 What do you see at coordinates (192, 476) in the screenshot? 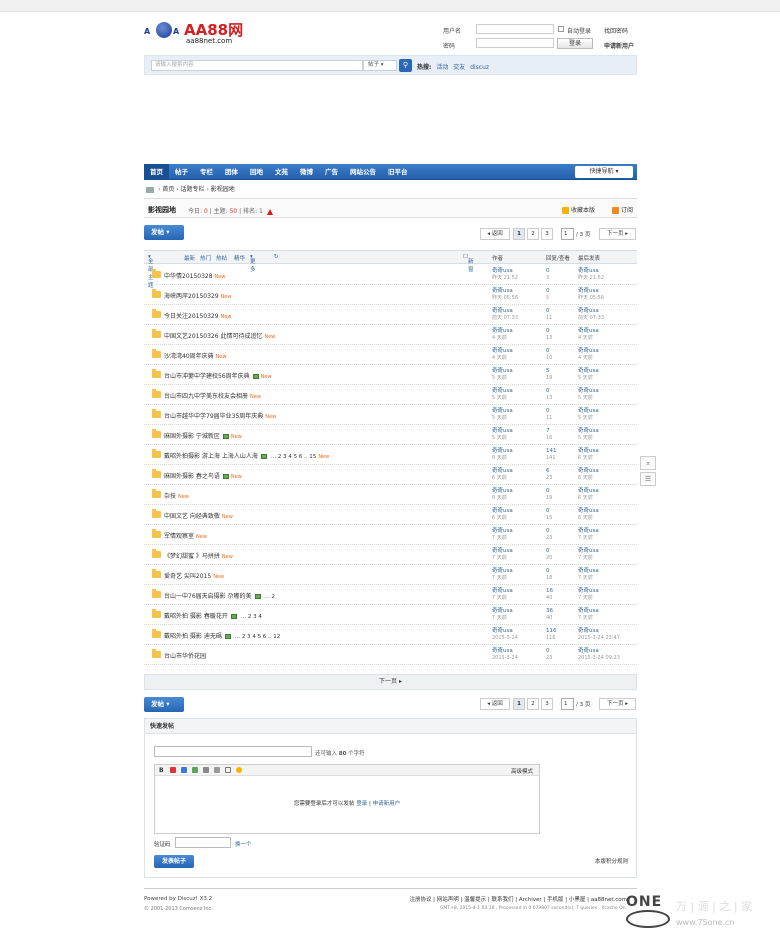
I see `thread-title: 麻国外摄影 春之鸟语` at bounding box center [192, 476].